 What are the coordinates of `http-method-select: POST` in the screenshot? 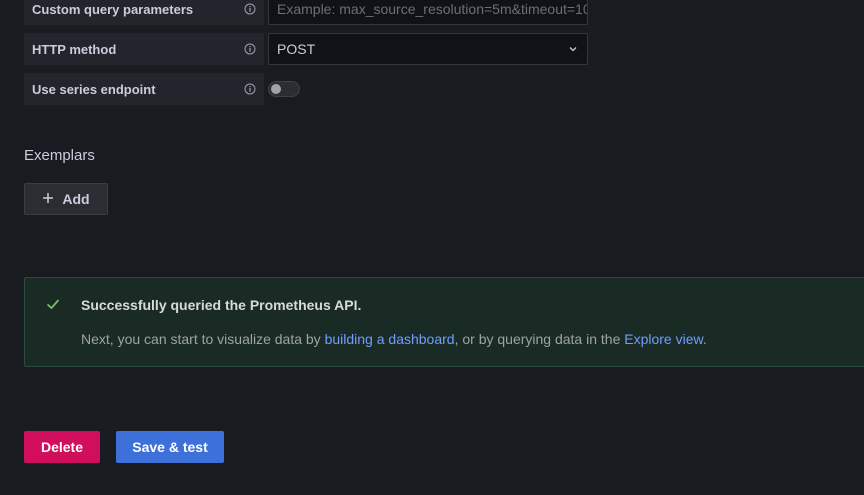 It's located at (428, 49).